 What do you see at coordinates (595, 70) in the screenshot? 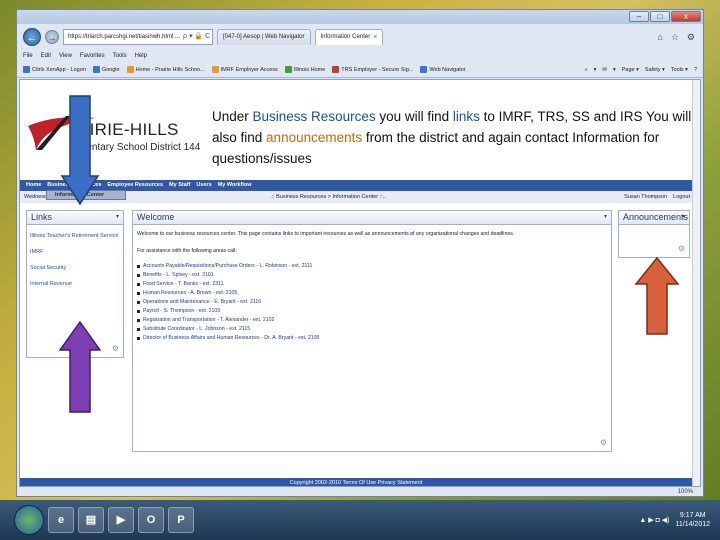
I see `rss-dropdown: ▾` at bounding box center [595, 70].